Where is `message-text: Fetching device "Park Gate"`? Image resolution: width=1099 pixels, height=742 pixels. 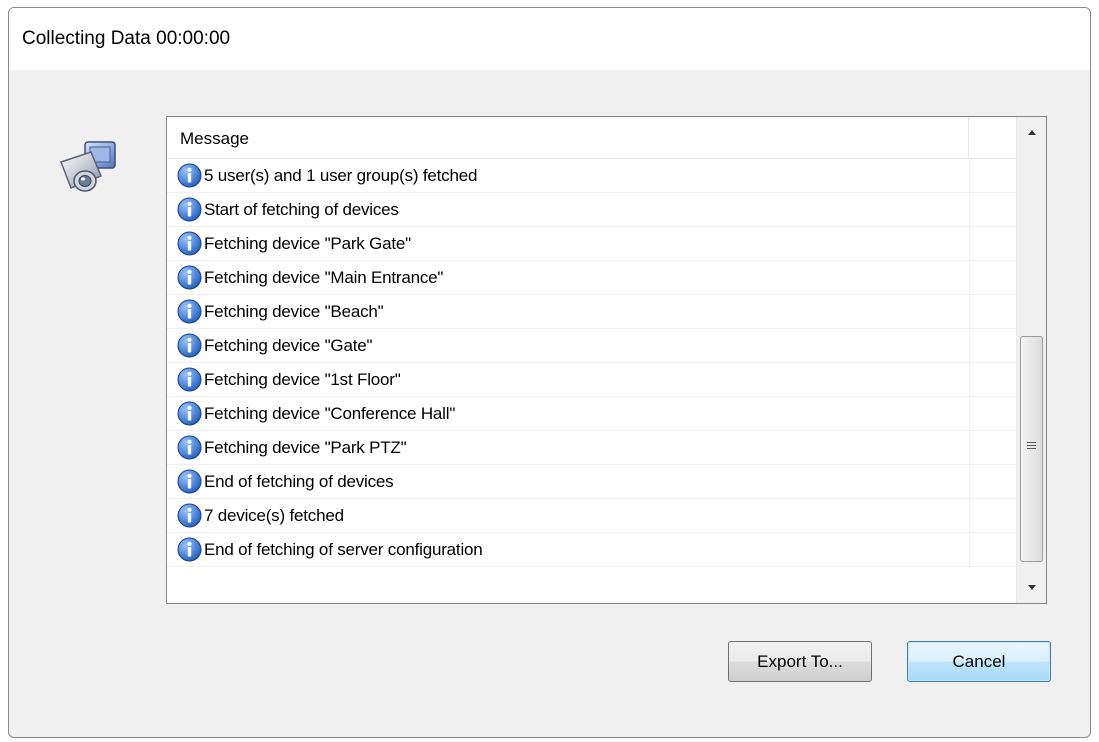
message-text: Fetching device "Park Gate" is located at coordinates (307, 243).